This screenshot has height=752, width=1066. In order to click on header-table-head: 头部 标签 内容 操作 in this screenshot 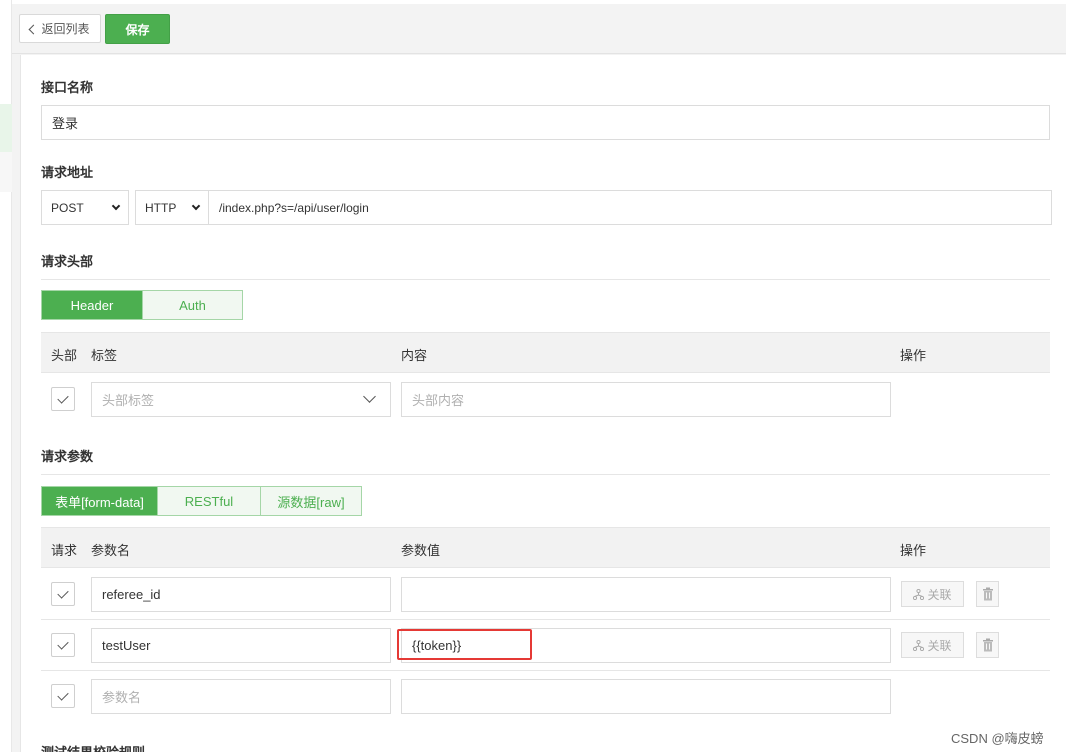, I will do `click(545, 352)`.